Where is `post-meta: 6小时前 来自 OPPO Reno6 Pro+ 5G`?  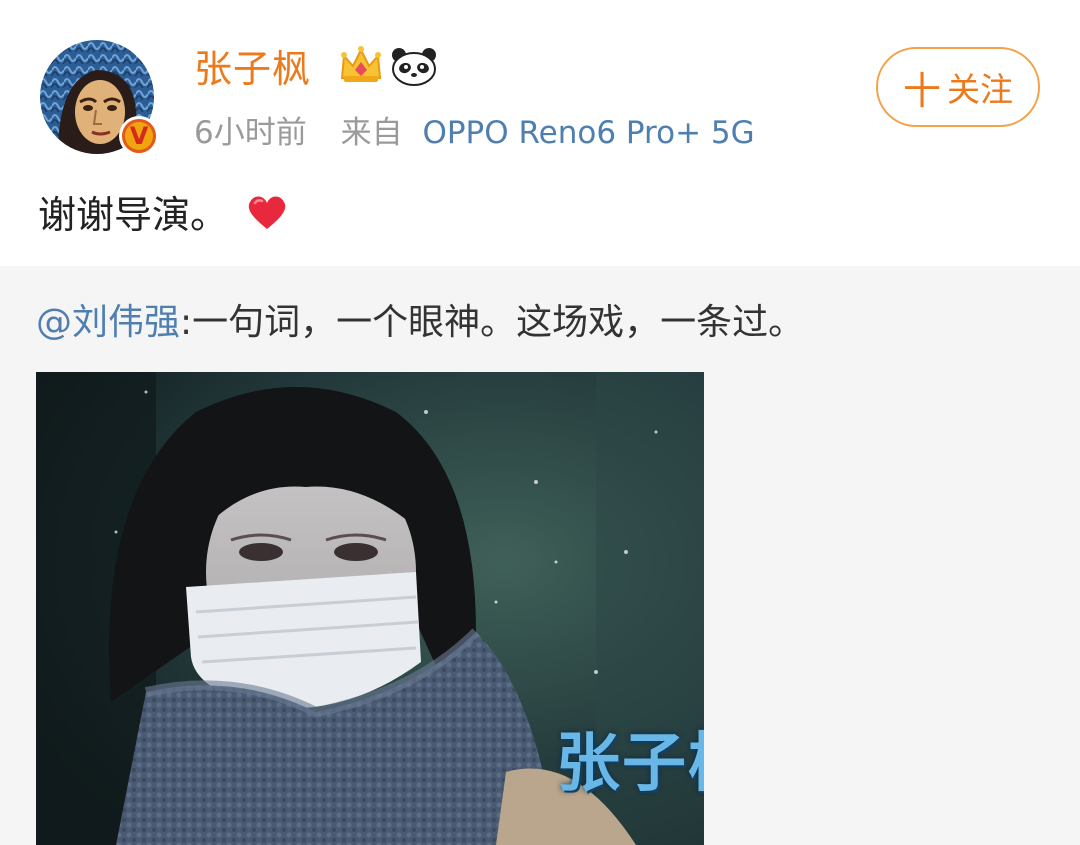
post-meta: 6小时前 来自 OPPO Reno6 Pro+ 5G is located at coordinates (474, 133).